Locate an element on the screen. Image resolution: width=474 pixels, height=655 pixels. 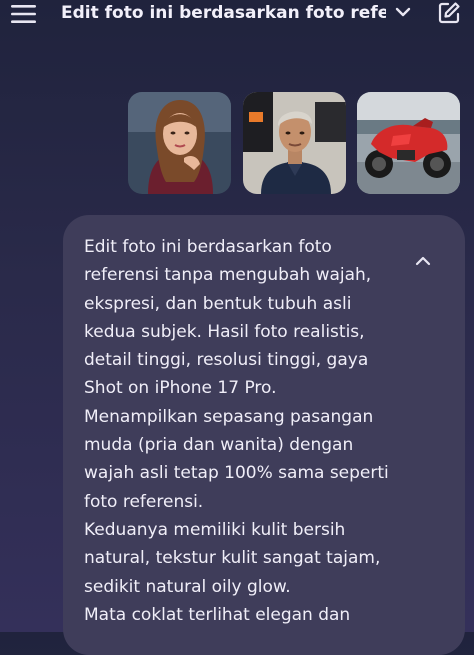
prompt-line: kedua subjek. Hasil foto realistis, is located at coordinates (224, 331).